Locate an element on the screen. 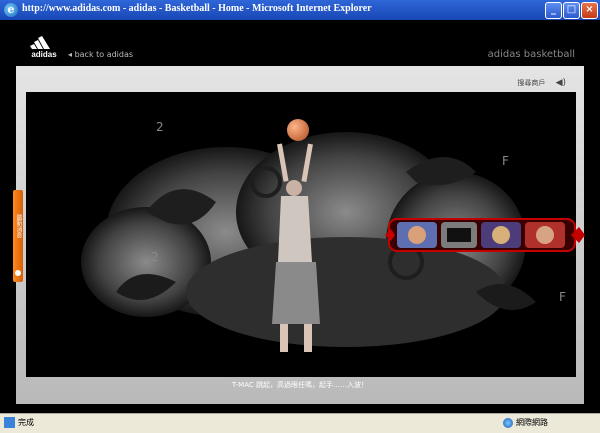 Image resolution: width=600 pixels, height=433 pixels. minimize-button: _ is located at coordinates (553, 10).